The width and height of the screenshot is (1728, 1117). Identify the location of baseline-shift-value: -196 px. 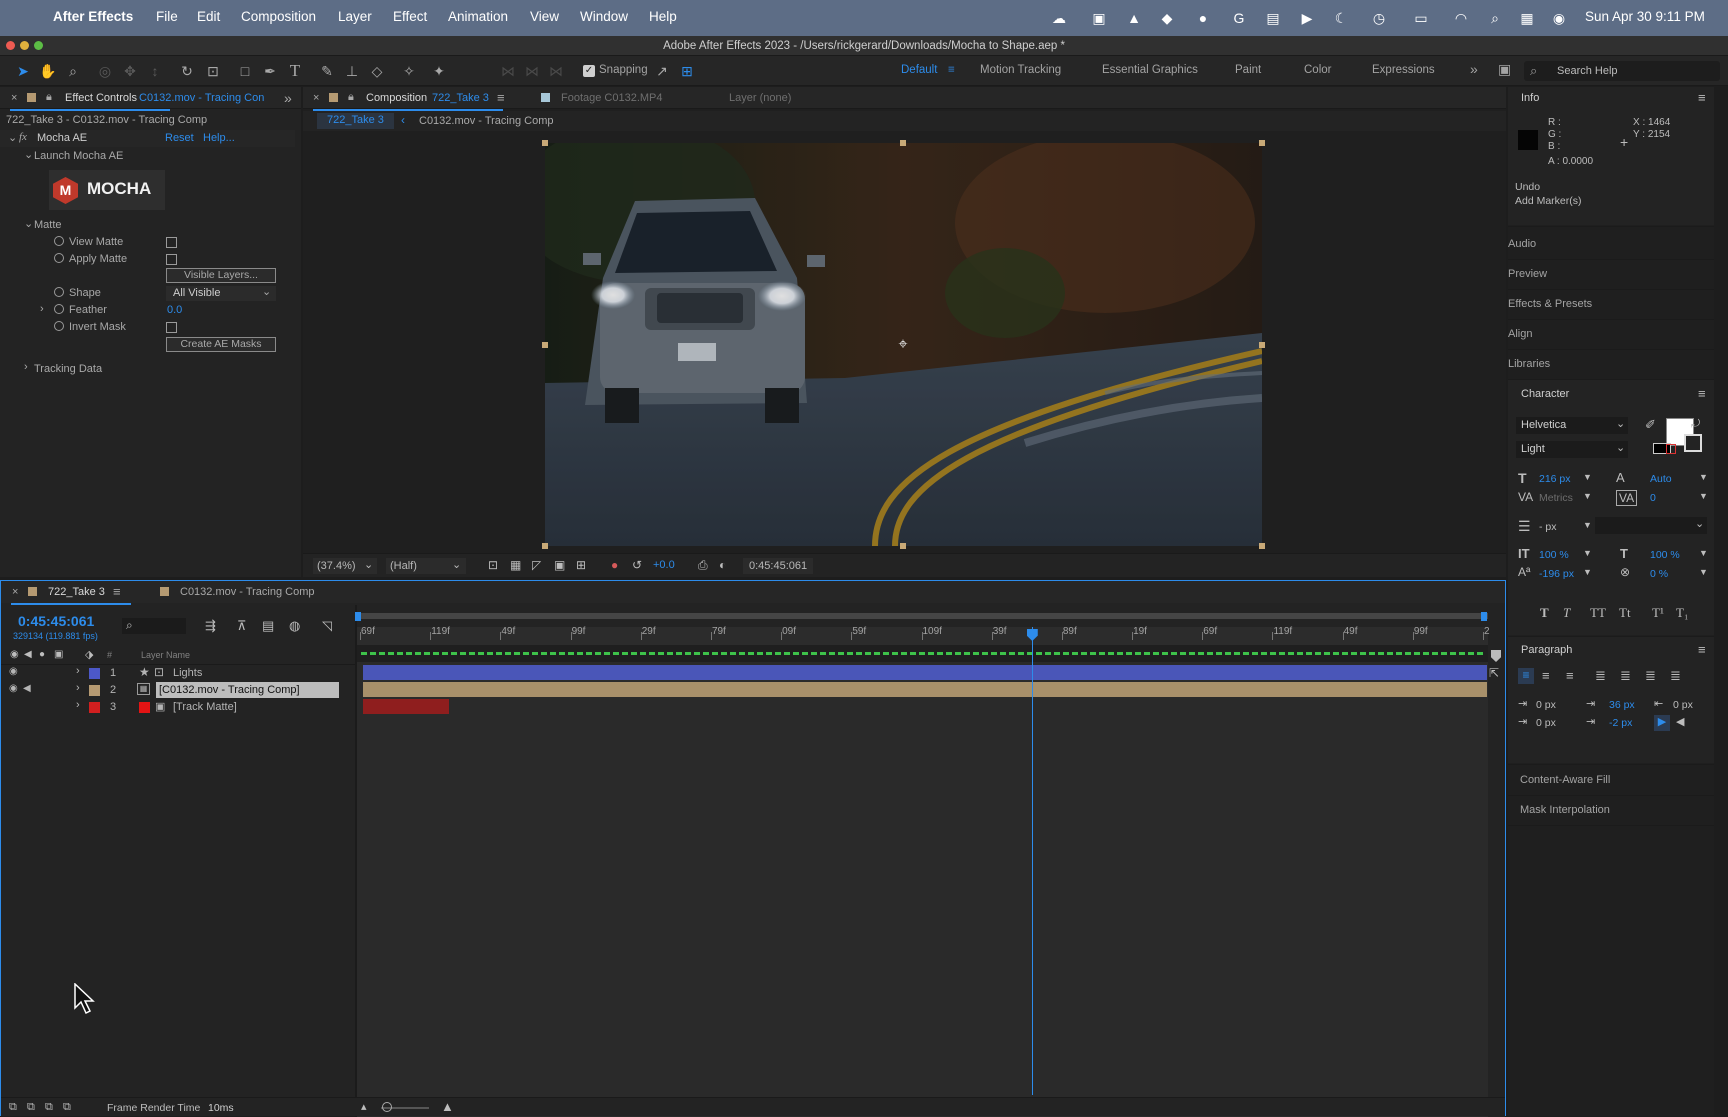
(1556, 574).